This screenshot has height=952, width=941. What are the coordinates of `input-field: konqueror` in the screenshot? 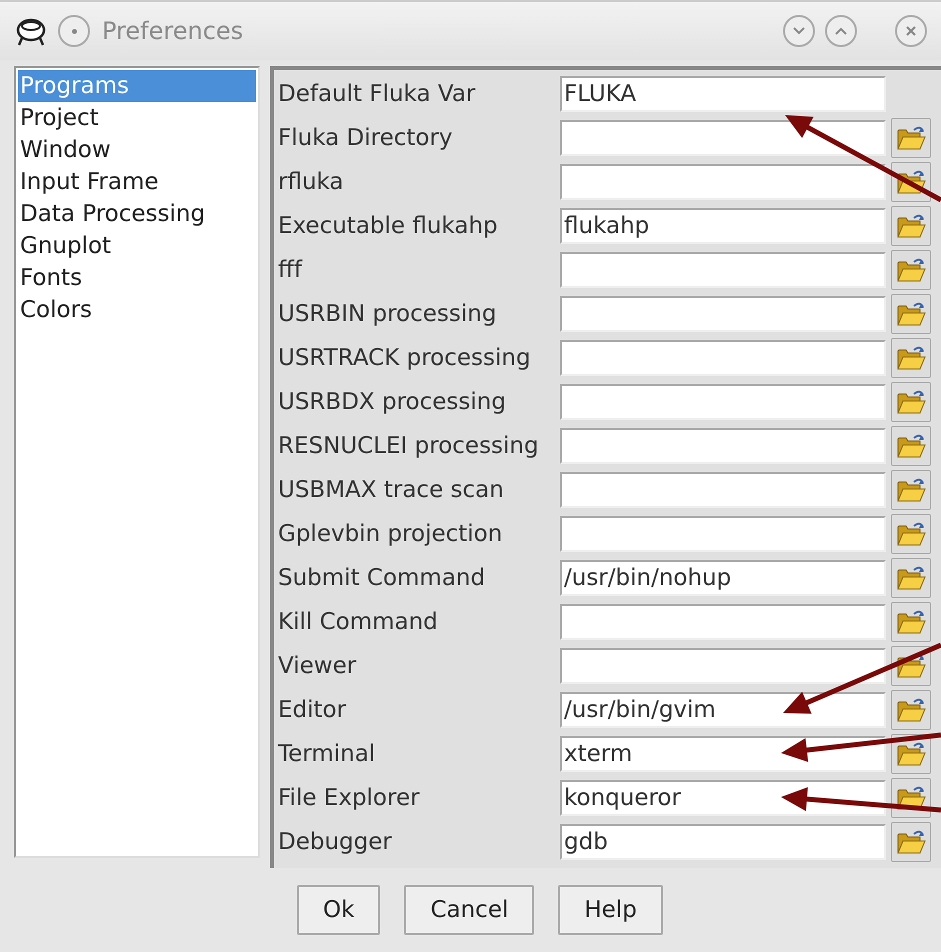 It's located at (723, 798).